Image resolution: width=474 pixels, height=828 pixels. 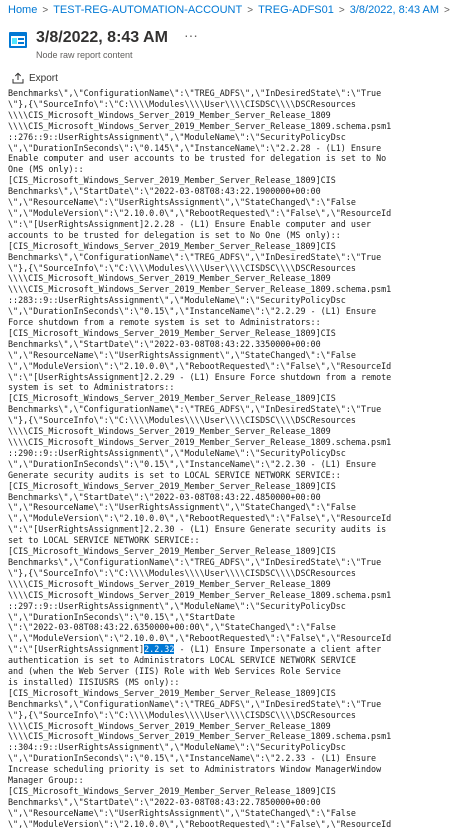 I want to click on page-subtitle: Node raw report content, so click(x=84, y=55).